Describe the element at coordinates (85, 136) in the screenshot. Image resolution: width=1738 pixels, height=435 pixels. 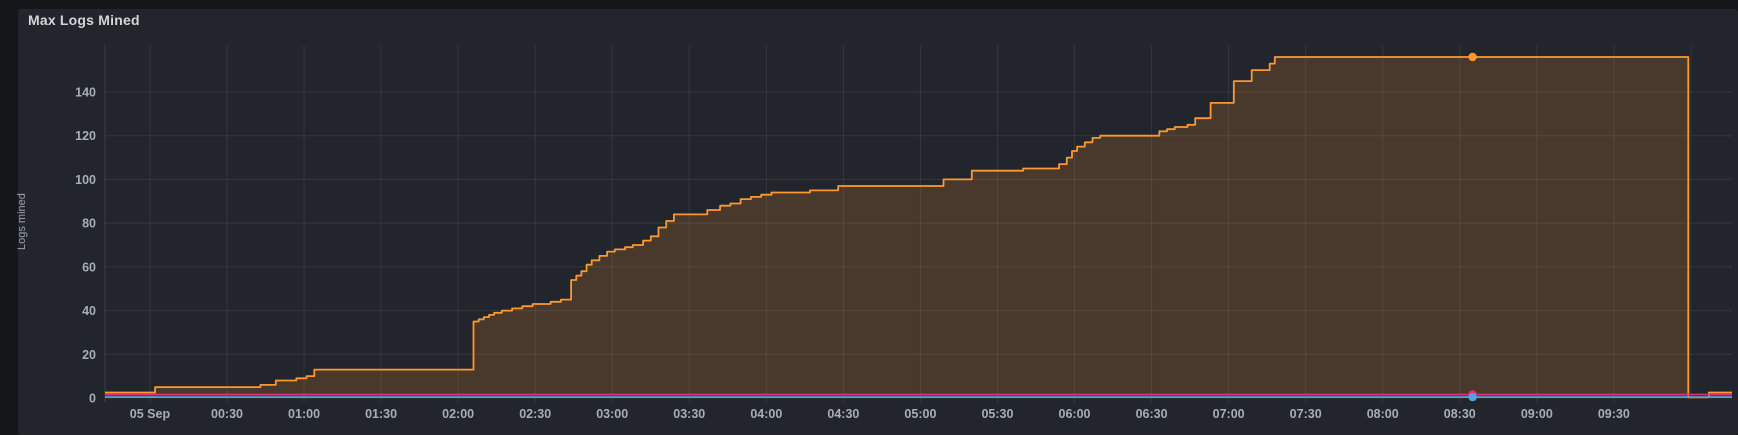
I see `y-tick-label: 120` at that location.